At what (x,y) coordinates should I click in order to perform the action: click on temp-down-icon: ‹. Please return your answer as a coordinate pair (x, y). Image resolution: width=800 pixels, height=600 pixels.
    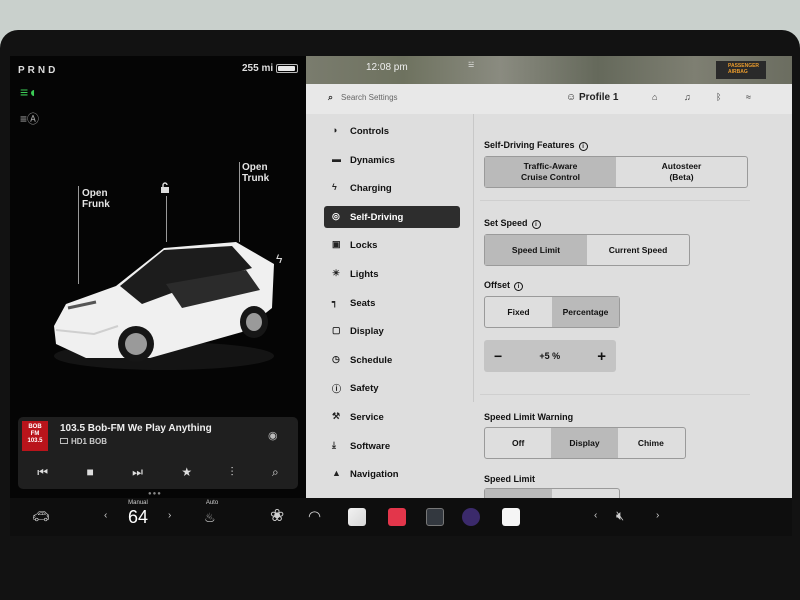
    Looking at the image, I should click on (105, 515).